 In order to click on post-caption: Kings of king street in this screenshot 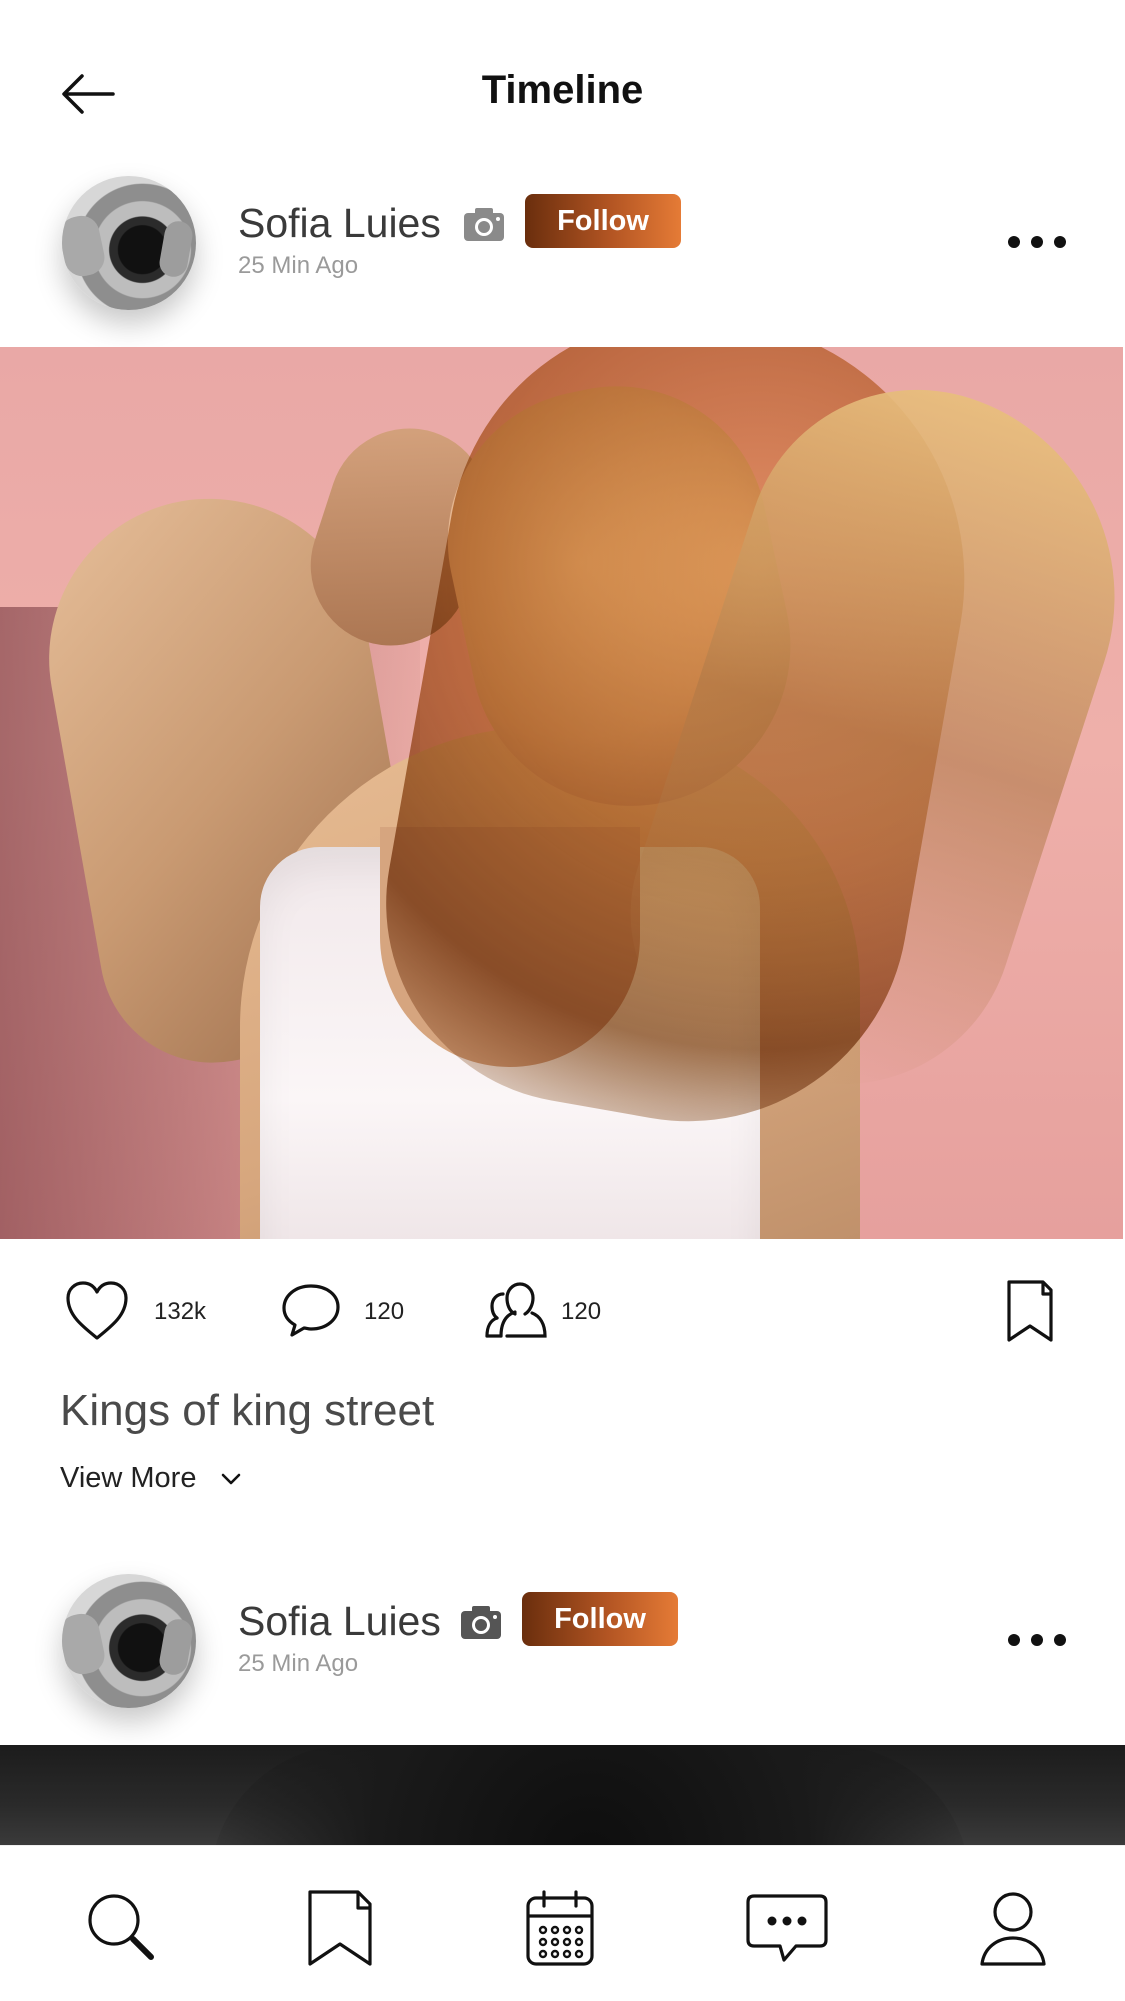, I will do `click(247, 1410)`.